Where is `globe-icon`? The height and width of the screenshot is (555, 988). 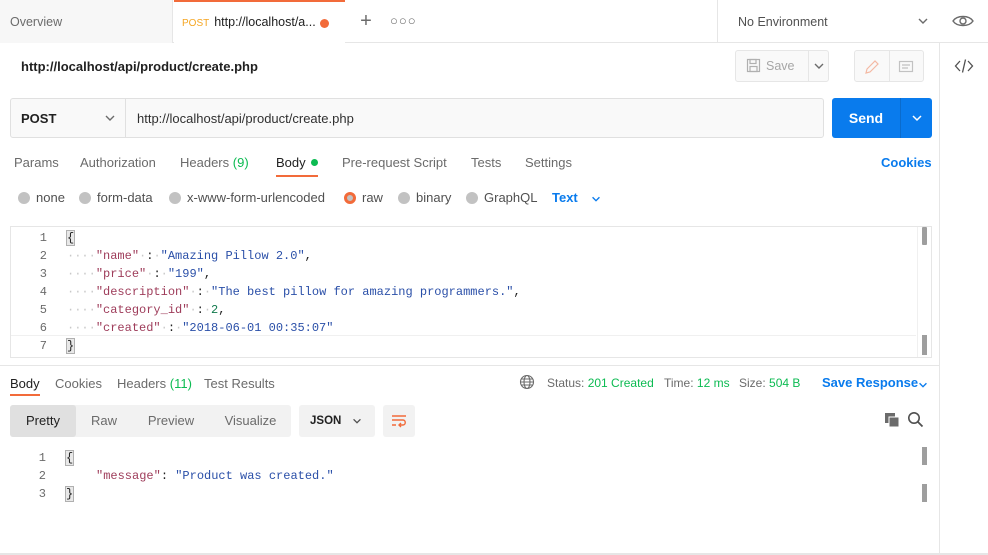 globe-icon is located at coordinates (527, 382).